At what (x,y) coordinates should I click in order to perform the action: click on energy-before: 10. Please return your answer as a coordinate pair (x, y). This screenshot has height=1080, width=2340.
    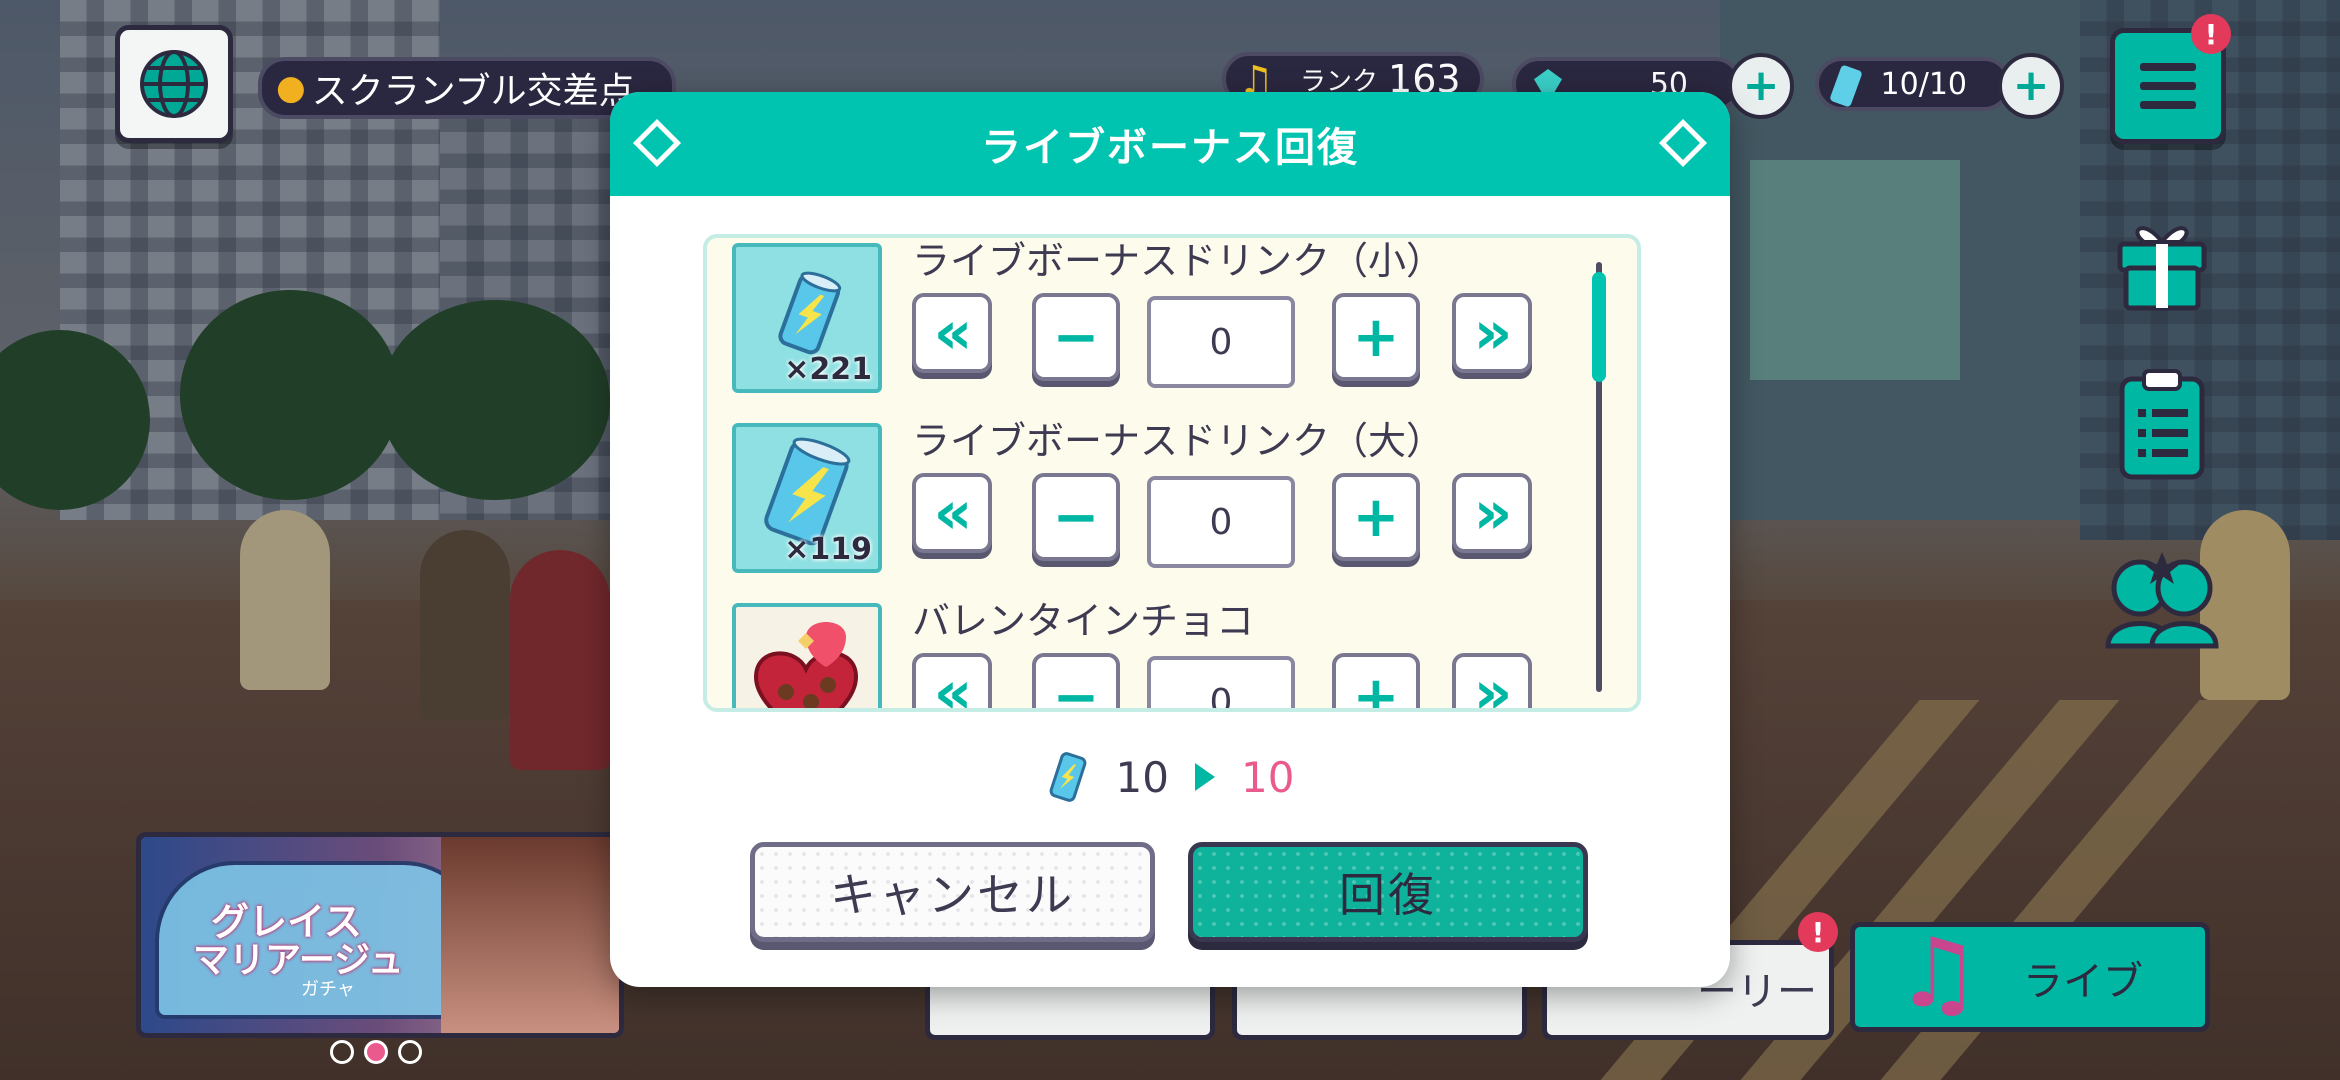
    Looking at the image, I should click on (1142, 777).